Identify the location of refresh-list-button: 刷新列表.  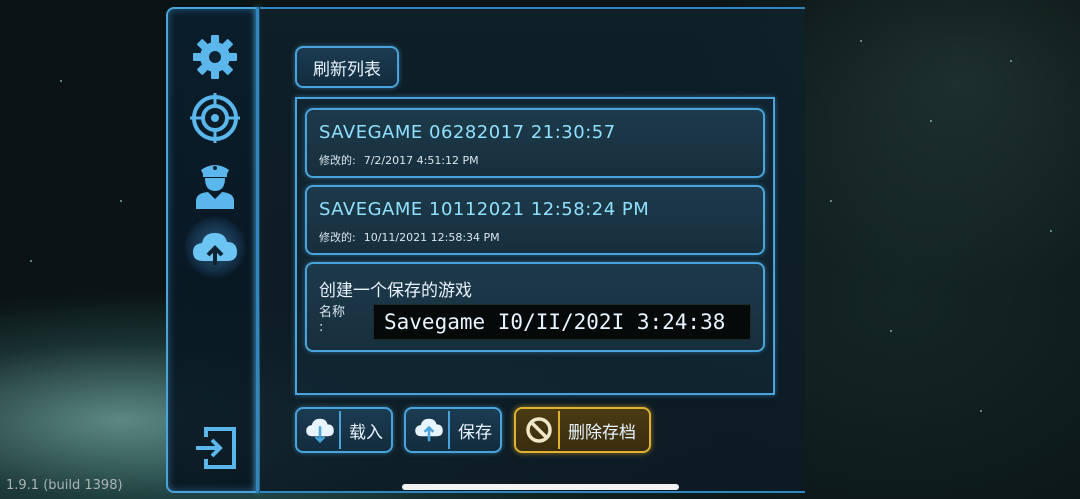
(347, 67).